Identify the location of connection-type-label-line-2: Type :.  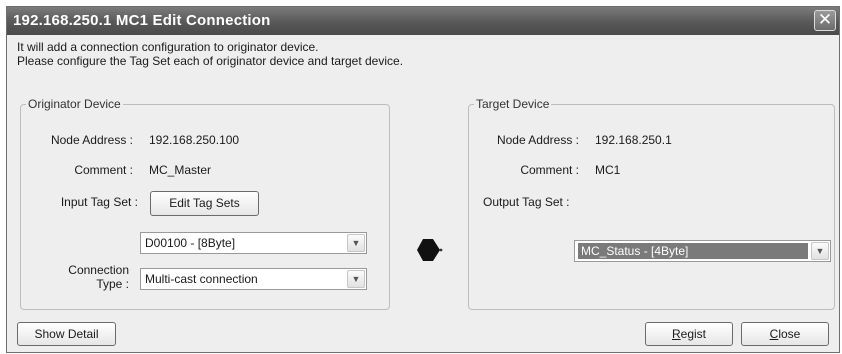
(112, 284).